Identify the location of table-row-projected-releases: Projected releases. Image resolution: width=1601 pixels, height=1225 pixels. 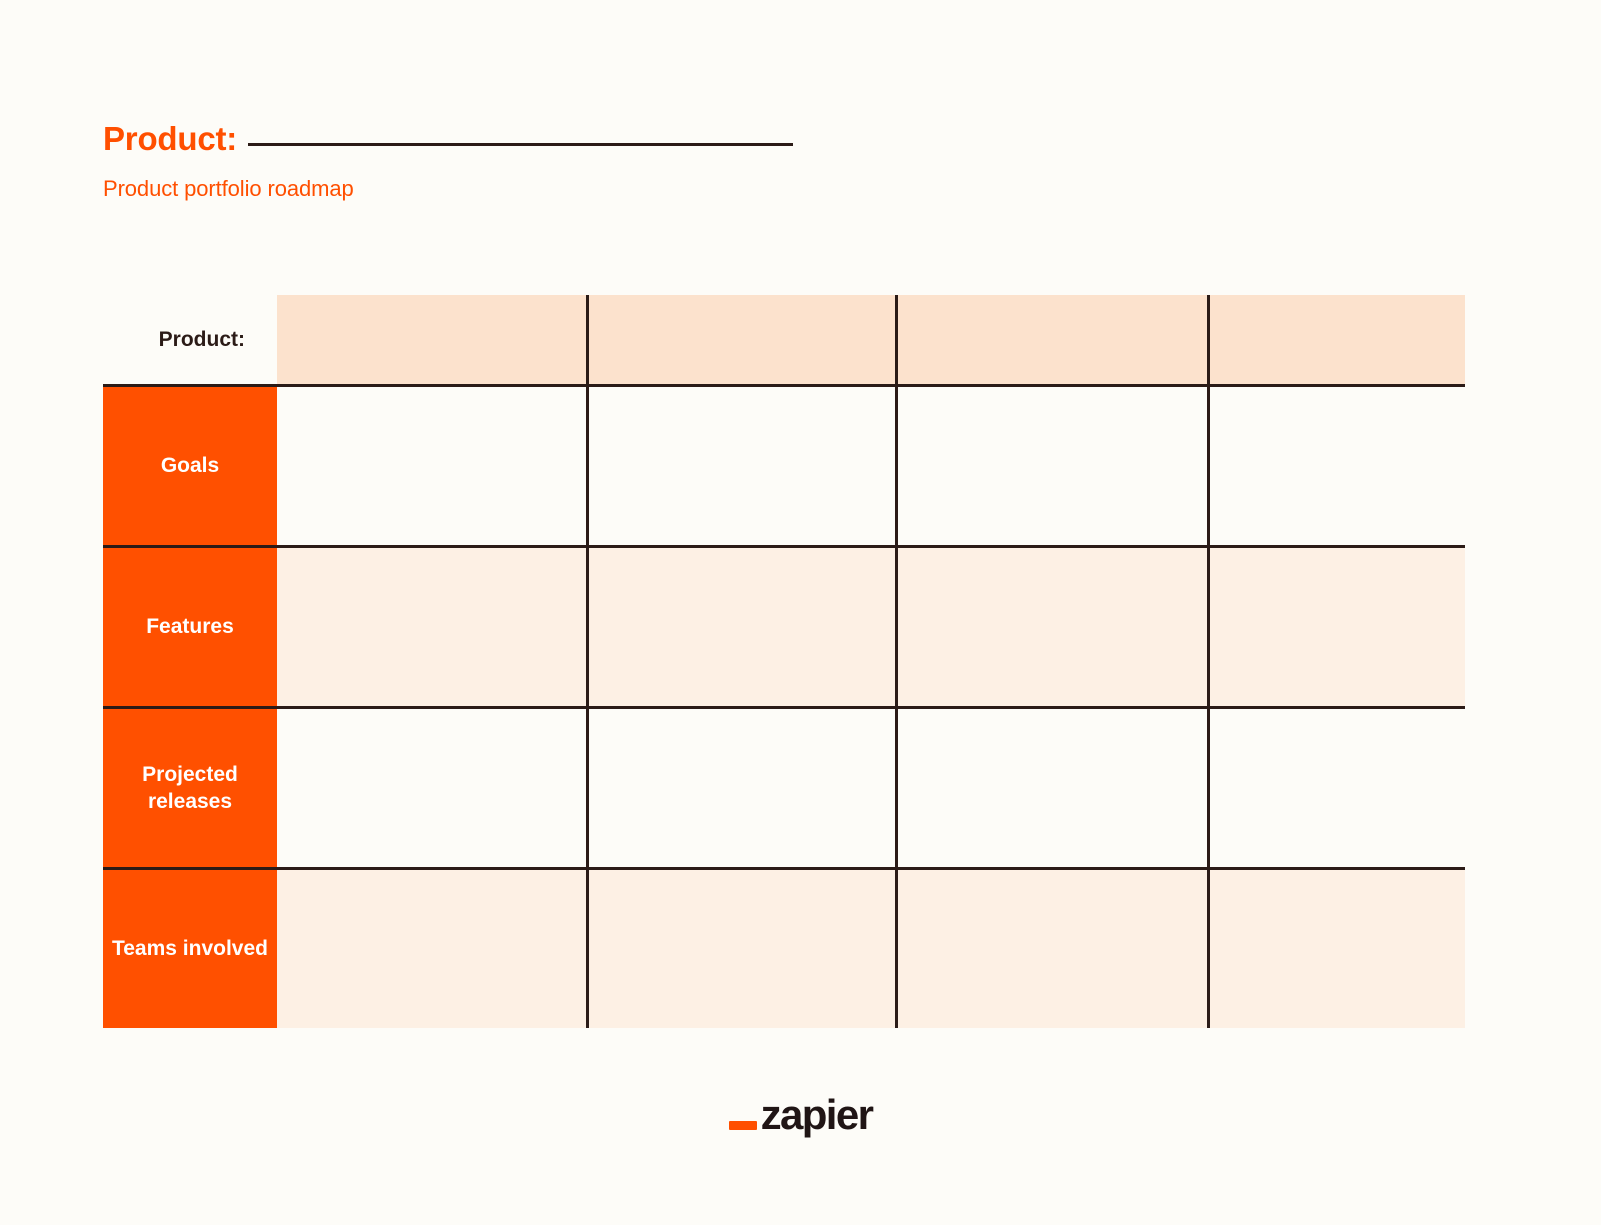
(784, 786).